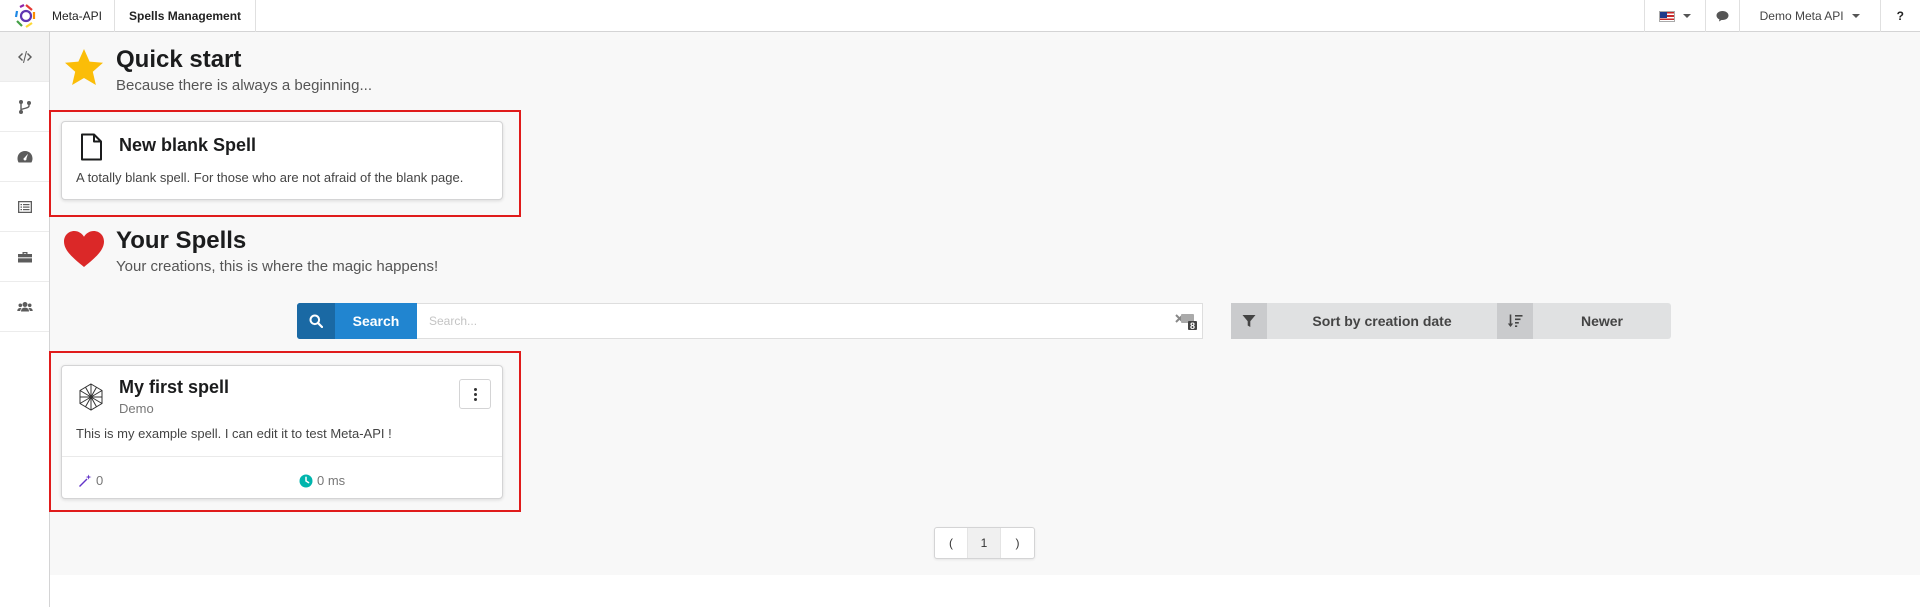 Image resolution: width=1920 pixels, height=607 pixels. Describe the element at coordinates (186, 16) in the screenshot. I see `nav-spells-management: Spells Management` at that location.